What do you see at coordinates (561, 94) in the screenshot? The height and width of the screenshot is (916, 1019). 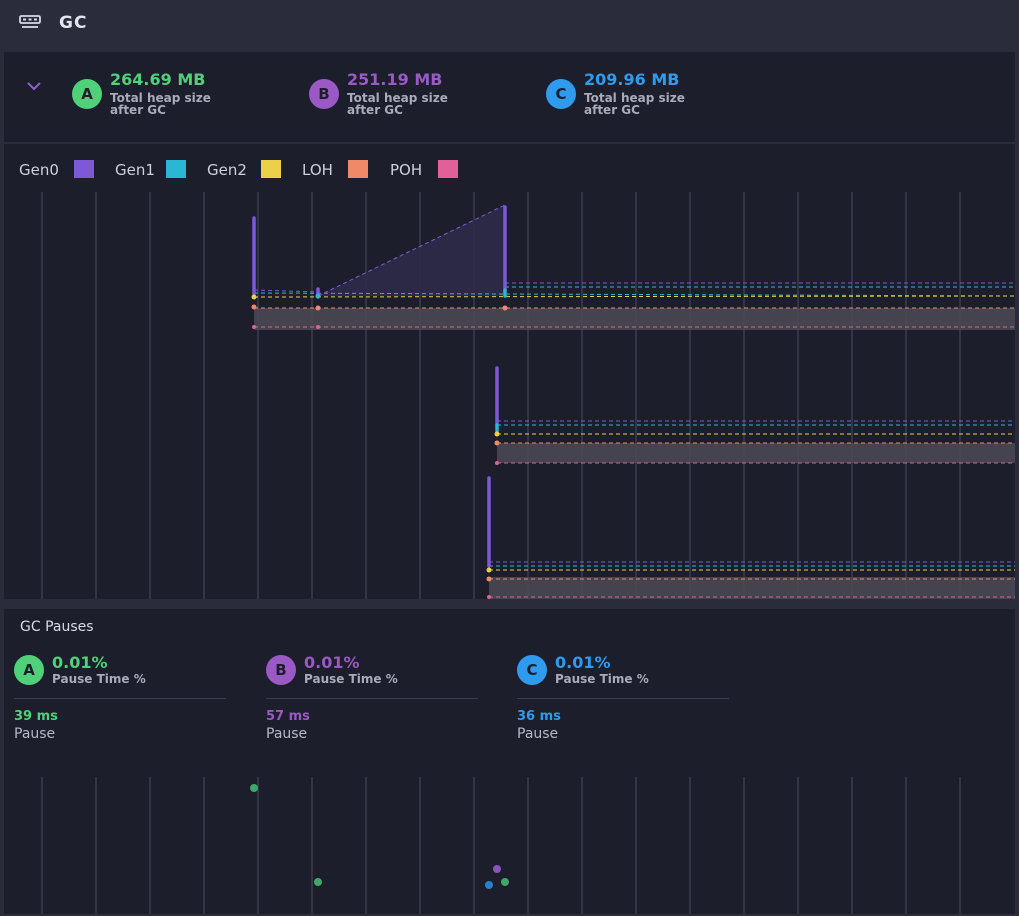 I see `run-c-badge: C` at bounding box center [561, 94].